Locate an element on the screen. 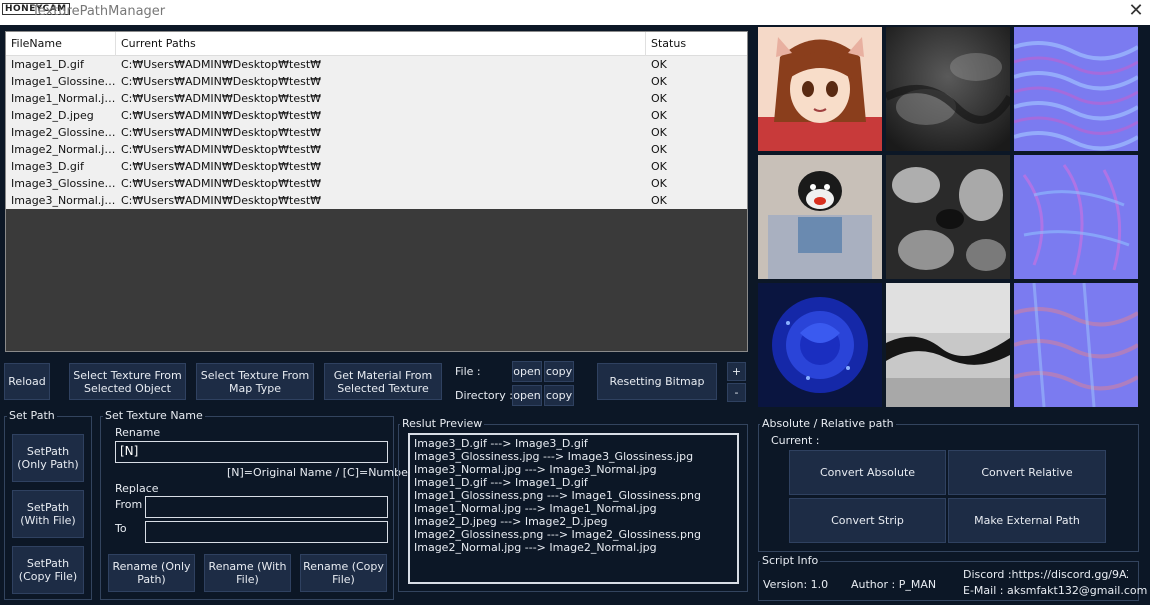  preview-line: Image1_Normal.jpg ---> Image1_Normal.jpg is located at coordinates (535, 508).